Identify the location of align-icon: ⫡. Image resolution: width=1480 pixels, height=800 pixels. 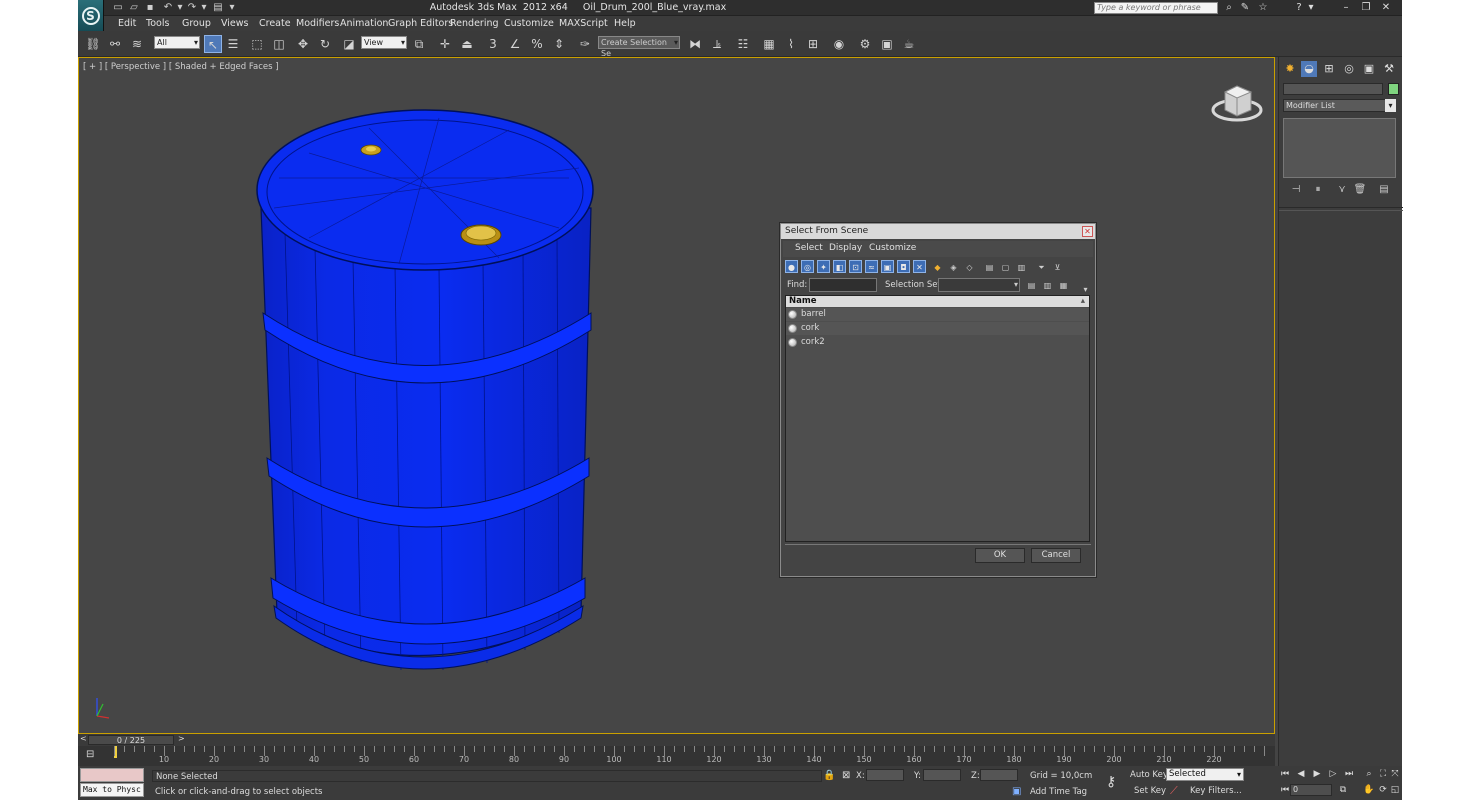
(717, 44).